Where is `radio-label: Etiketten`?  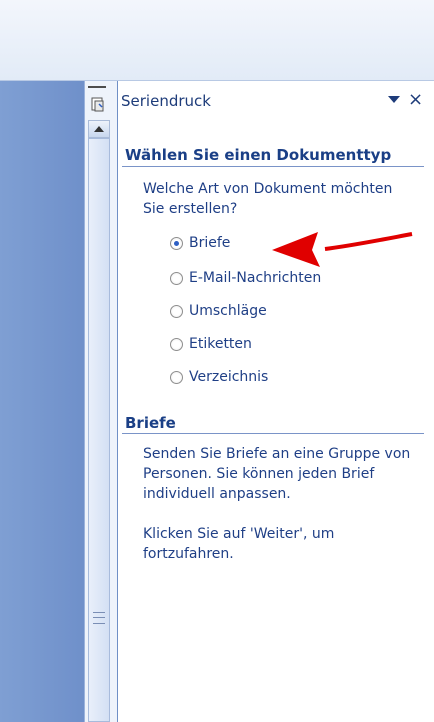 radio-label: Etiketten is located at coordinates (220, 344).